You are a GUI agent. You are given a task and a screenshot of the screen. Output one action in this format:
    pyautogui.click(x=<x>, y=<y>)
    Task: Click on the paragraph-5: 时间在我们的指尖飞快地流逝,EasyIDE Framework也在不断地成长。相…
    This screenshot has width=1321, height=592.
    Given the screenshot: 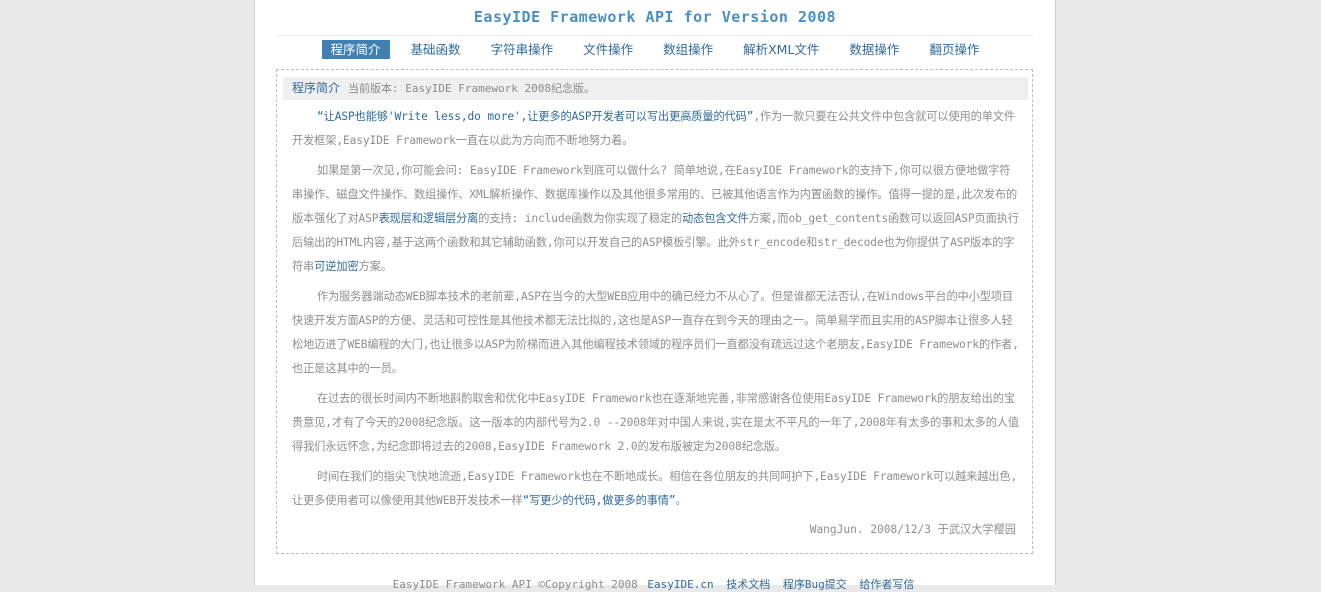 What is the action you would take?
    pyautogui.click(x=656, y=489)
    